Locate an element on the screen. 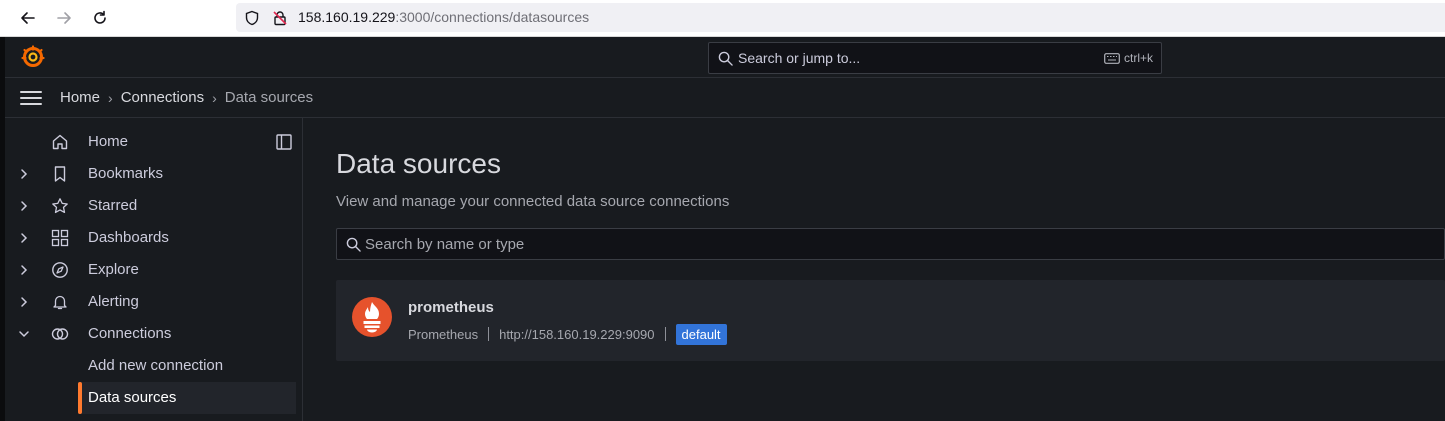  breadcrumb-data-sources: Data sources is located at coordinates (269, 97).